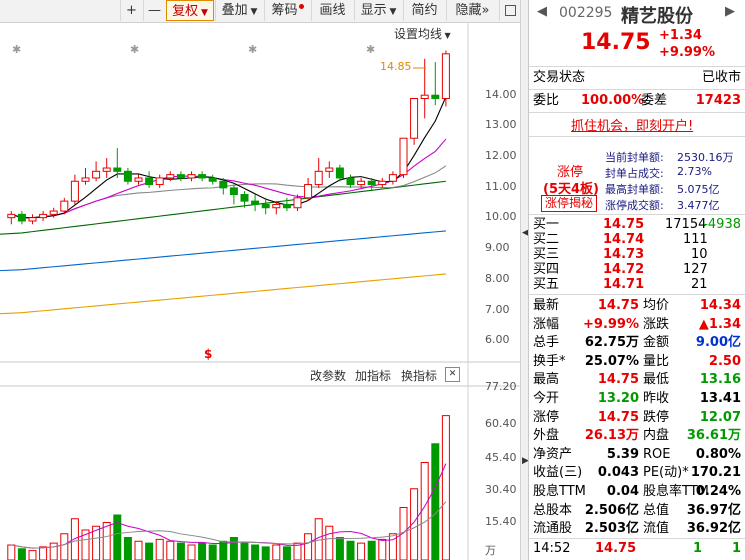 The width and height of the screenshot is (745, 560). Describe the element at coordinates (332, 10) in the screenshot. I see `draw-line-button: 画线` at that location.